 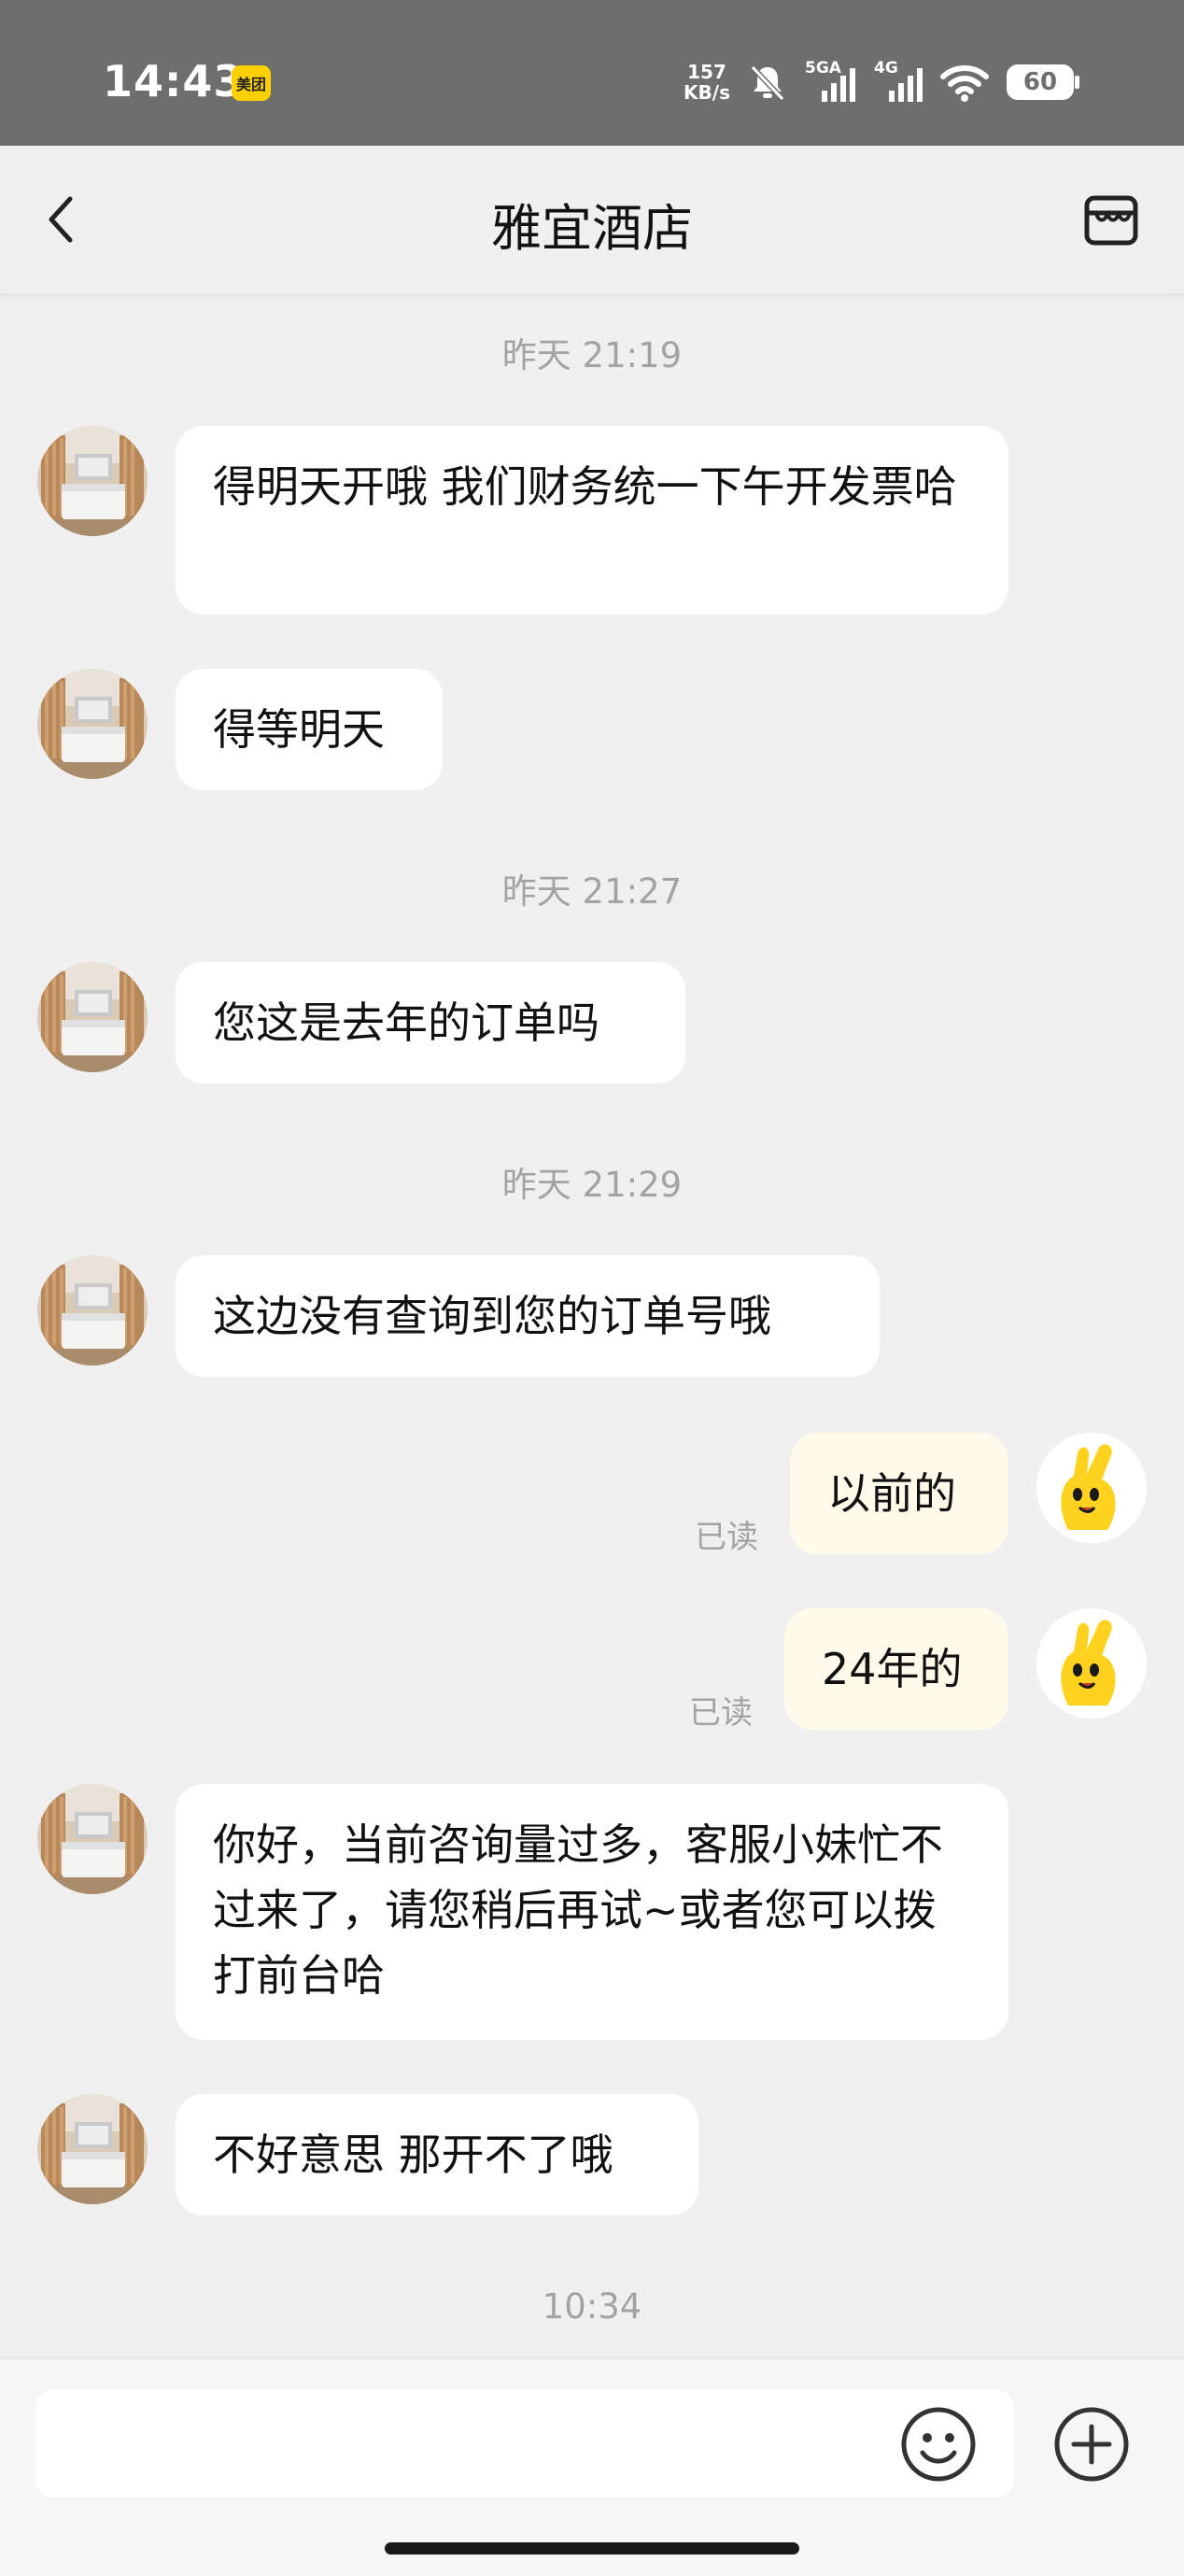 I want to click on signal-5ga-icon: 5GA, so click(x=830, y=82).